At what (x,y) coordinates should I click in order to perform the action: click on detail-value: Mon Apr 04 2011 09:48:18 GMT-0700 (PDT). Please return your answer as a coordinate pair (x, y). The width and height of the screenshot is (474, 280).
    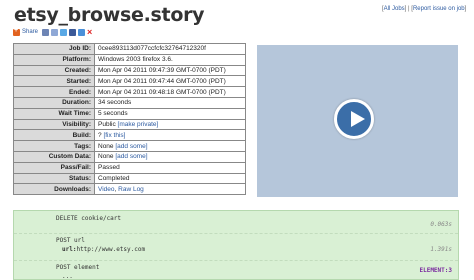
    Looking at the image, I should click on (170, 92).